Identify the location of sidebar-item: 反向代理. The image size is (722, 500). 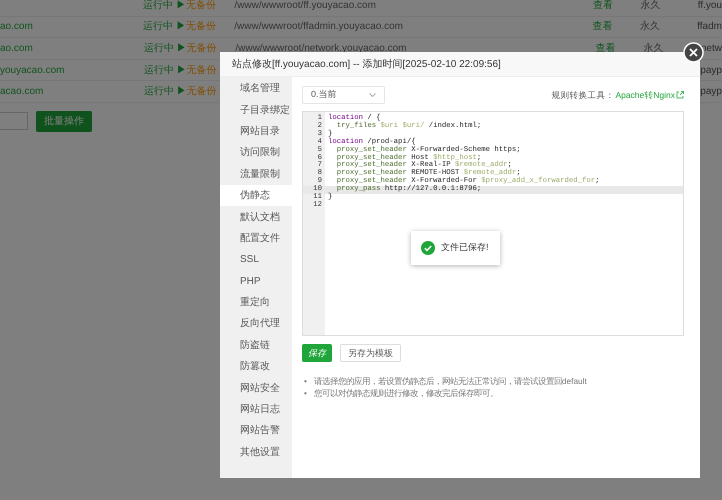
(256, 324).